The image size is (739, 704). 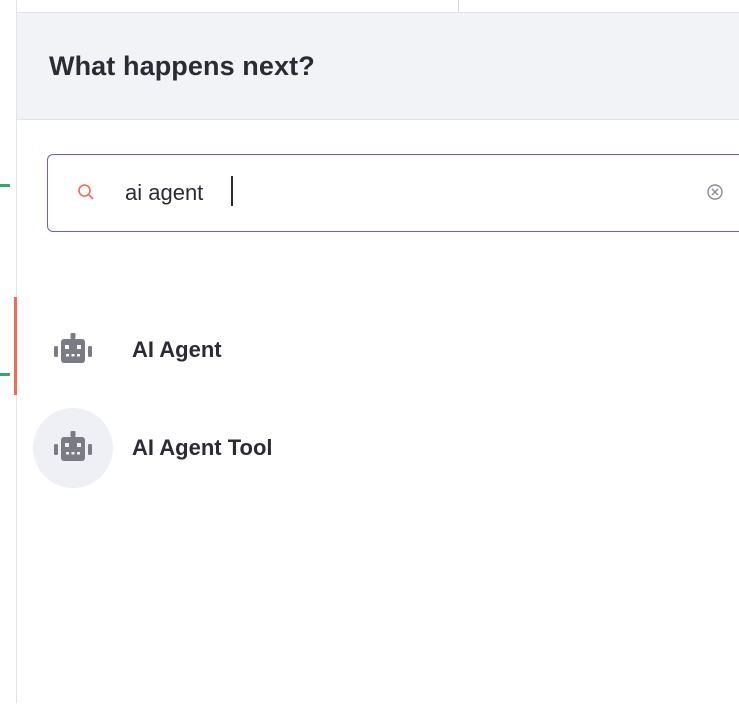 What do you see at coordinates (458, 6) in the screenshot?
I see `divider` at bounding box center [458, 6].